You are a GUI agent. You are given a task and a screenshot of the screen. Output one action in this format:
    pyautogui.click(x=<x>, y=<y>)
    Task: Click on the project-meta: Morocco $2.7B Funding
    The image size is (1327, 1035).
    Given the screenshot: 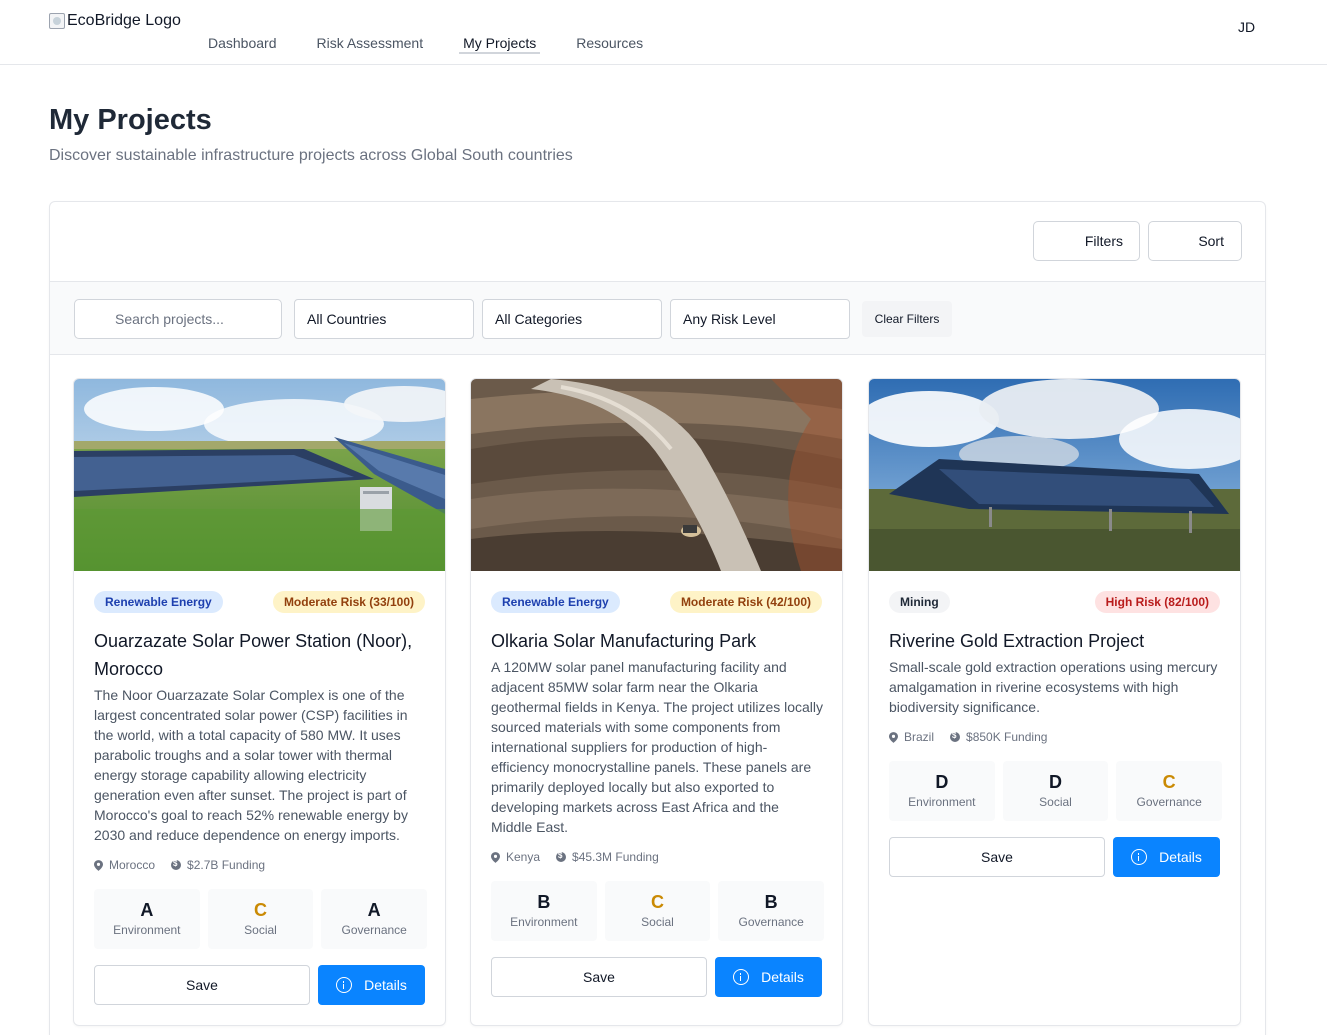 What is the action you would take?
    pyautogui.click(x=179, y=865)
    